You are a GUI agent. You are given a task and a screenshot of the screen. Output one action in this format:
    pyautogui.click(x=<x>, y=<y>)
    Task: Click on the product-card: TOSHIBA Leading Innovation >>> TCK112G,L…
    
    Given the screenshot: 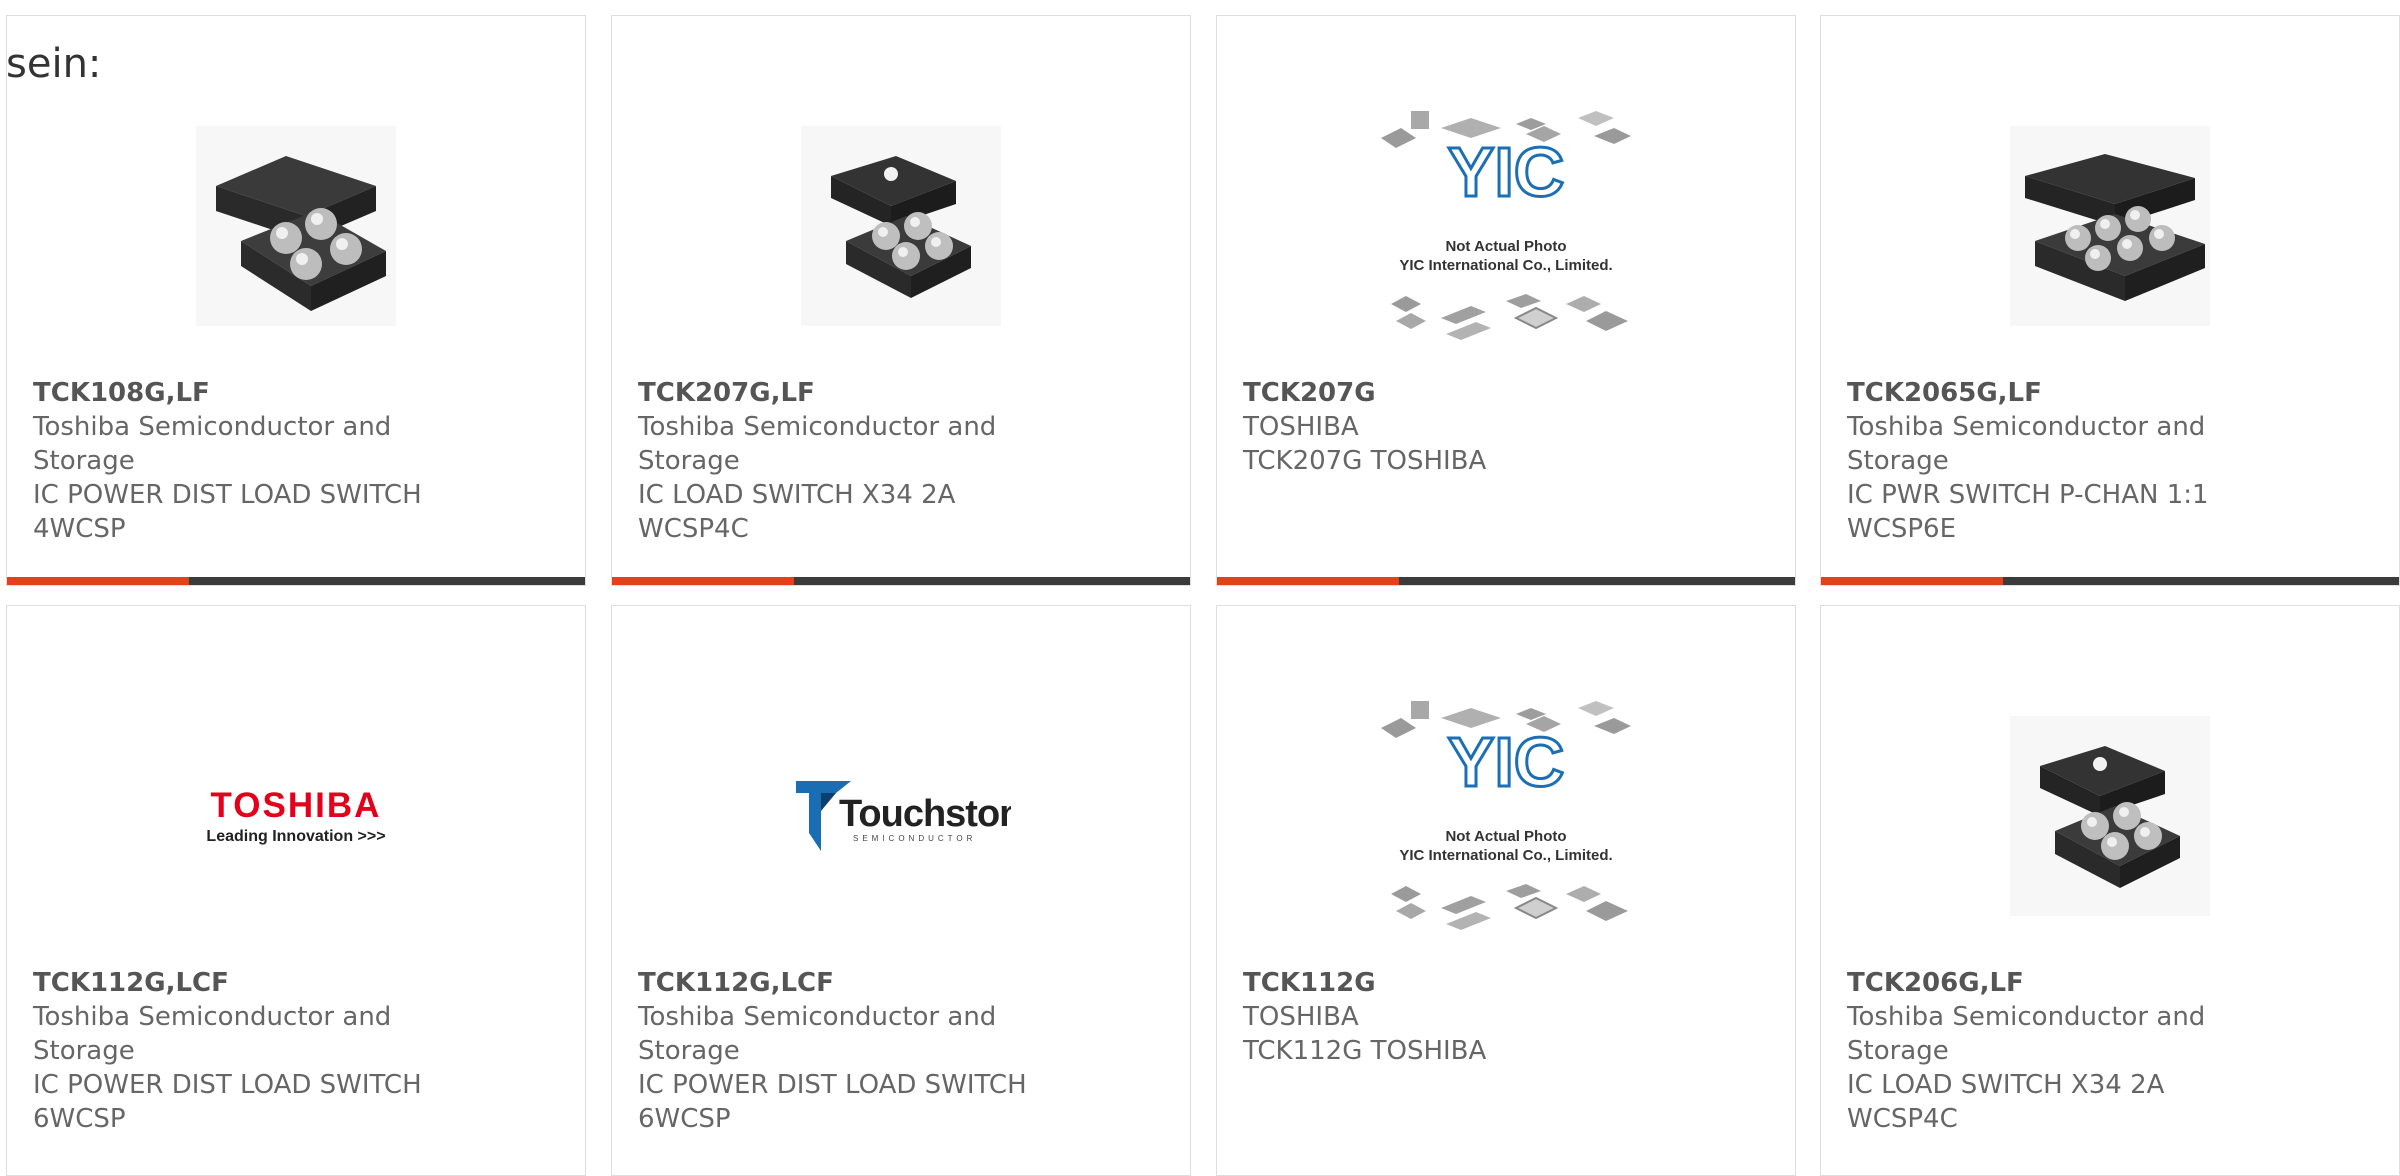 What is the action you would take?
    pyautogui.click(x=296, y=890)
    